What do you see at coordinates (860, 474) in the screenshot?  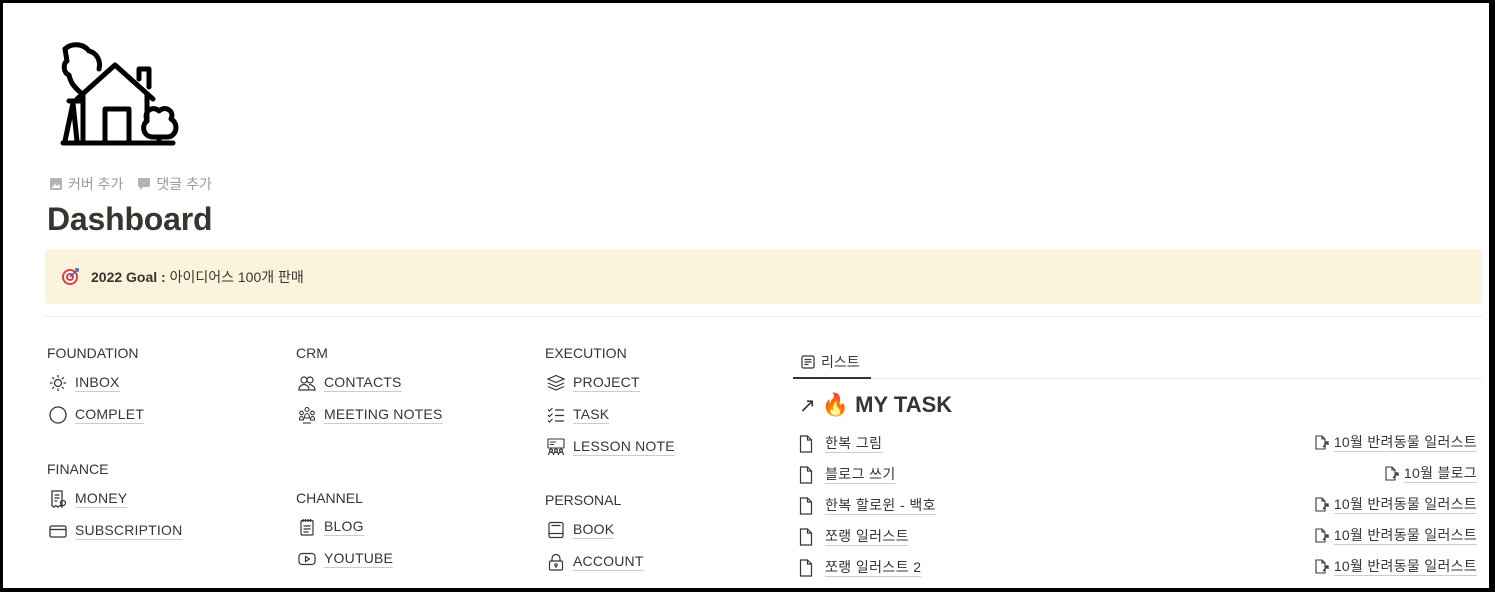 I see `task-name: 블로그 쓰기` at bounding box center [860, 474].